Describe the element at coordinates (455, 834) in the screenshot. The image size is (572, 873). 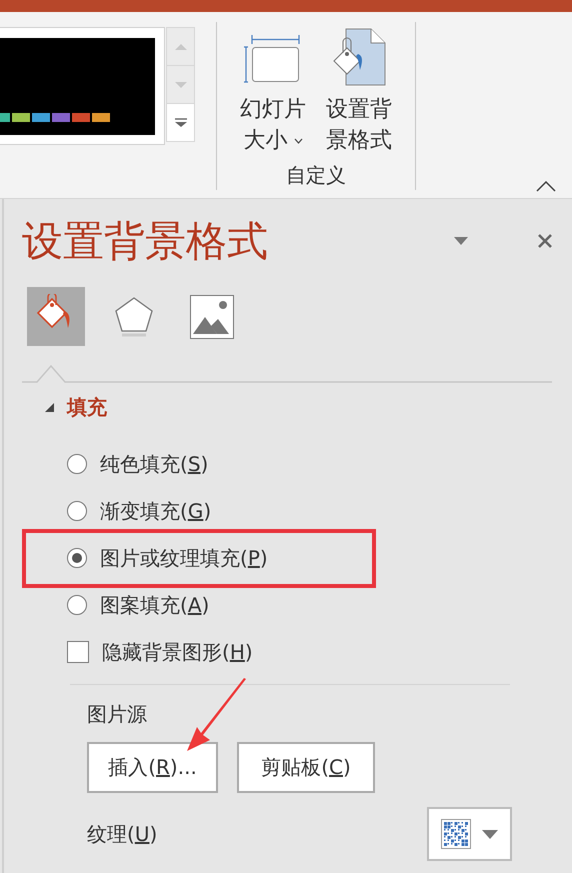
I see `texture-swatch-icon` at that location.